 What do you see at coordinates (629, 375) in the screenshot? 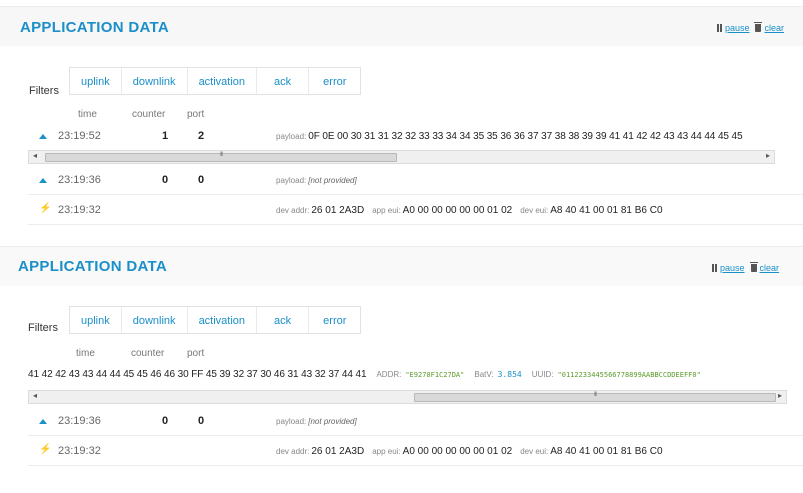
I see `decoded-uuid-value: "0112233445566778899AABBCCDDEEFF0"` at bounding box center [629, 375].